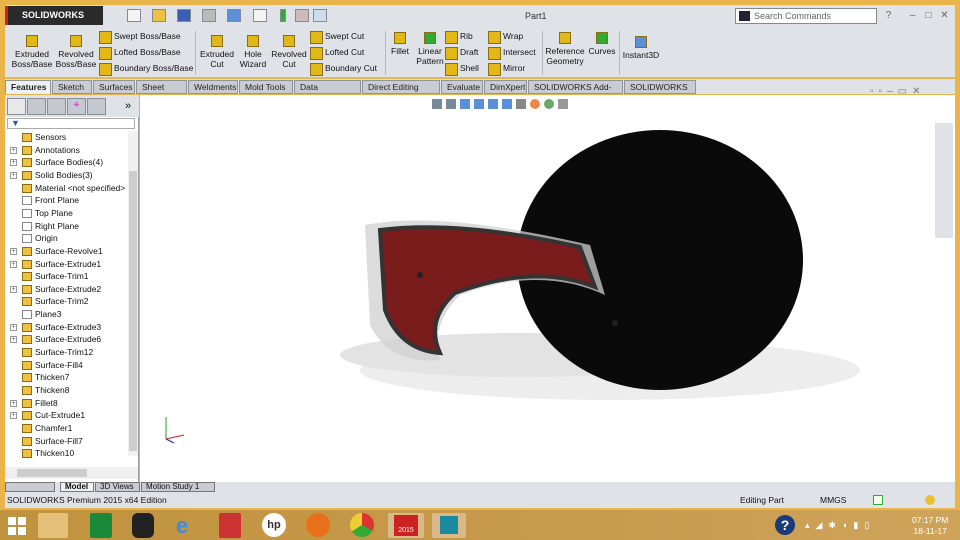 Image resolution: width=960 pixels, height=540 pixels. I want to click on tree-item: Origin, so click(31, 238).